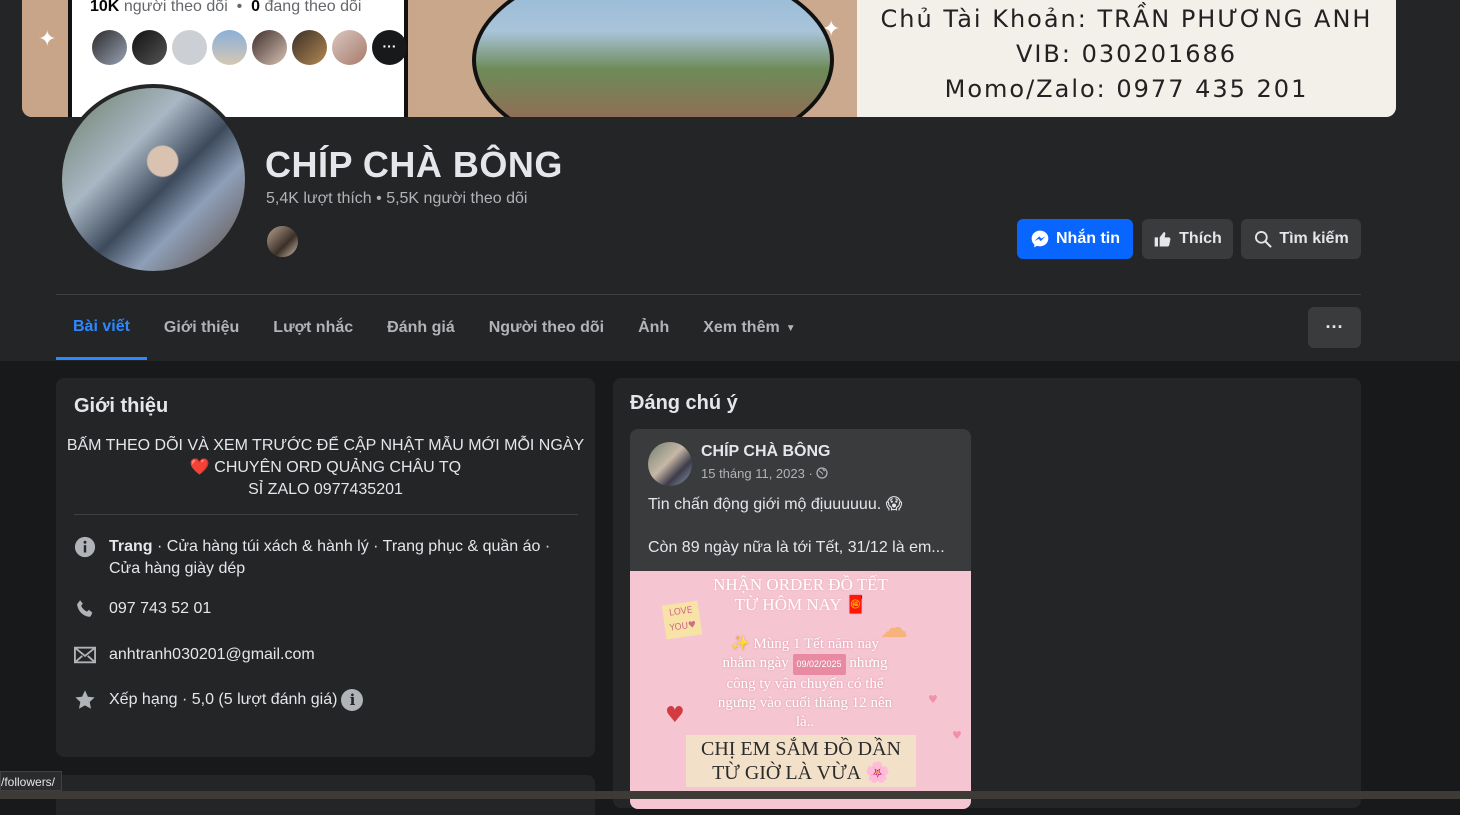 The image size is (1460, 815). What do you see at coordinates (1334, 327) in the screenshot?
I see `more-options-button: ···` at bounding box center [1334, 327].